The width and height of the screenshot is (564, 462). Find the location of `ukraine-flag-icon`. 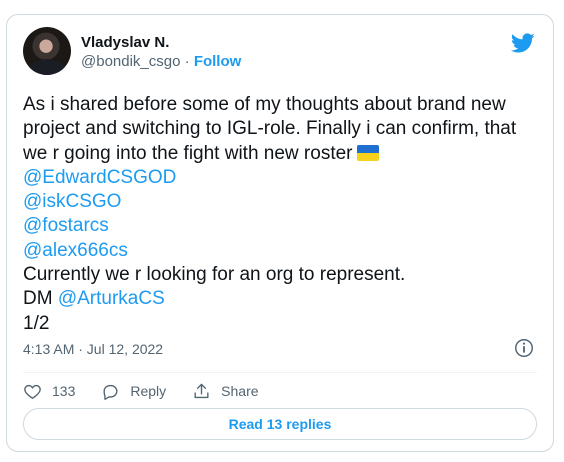

ukraine-flag-icon is located at coordinates (367, 152).